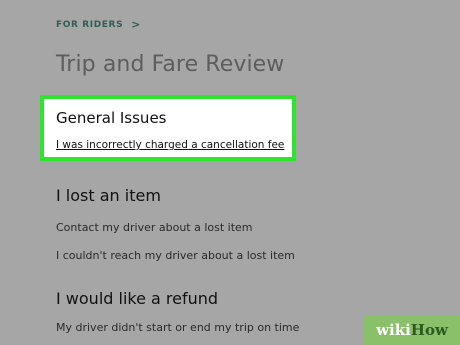  I want to click on wikihow-watermark: wiki How, so click(412, 330).